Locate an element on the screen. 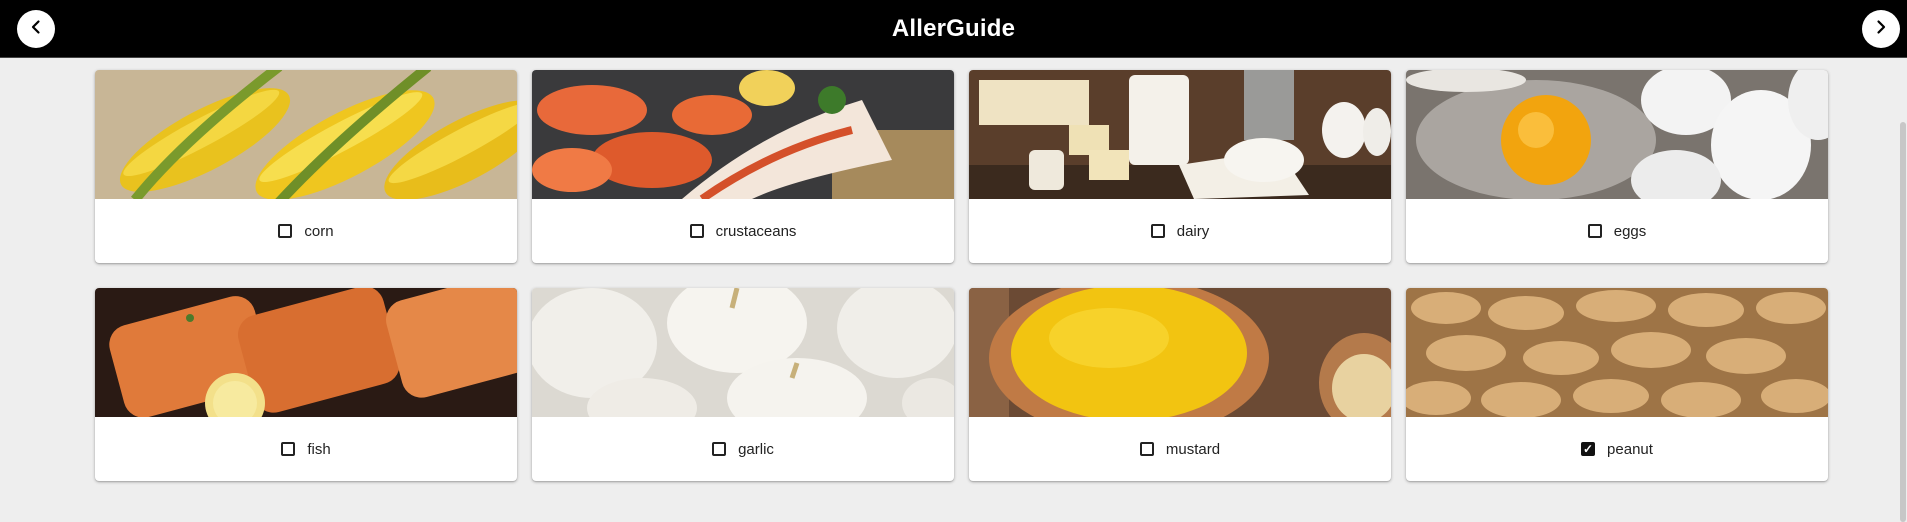 Image resolution: width=1907 pixels, height=522 pixels. allergen-label: garlic is located at coordinates (756, 449).